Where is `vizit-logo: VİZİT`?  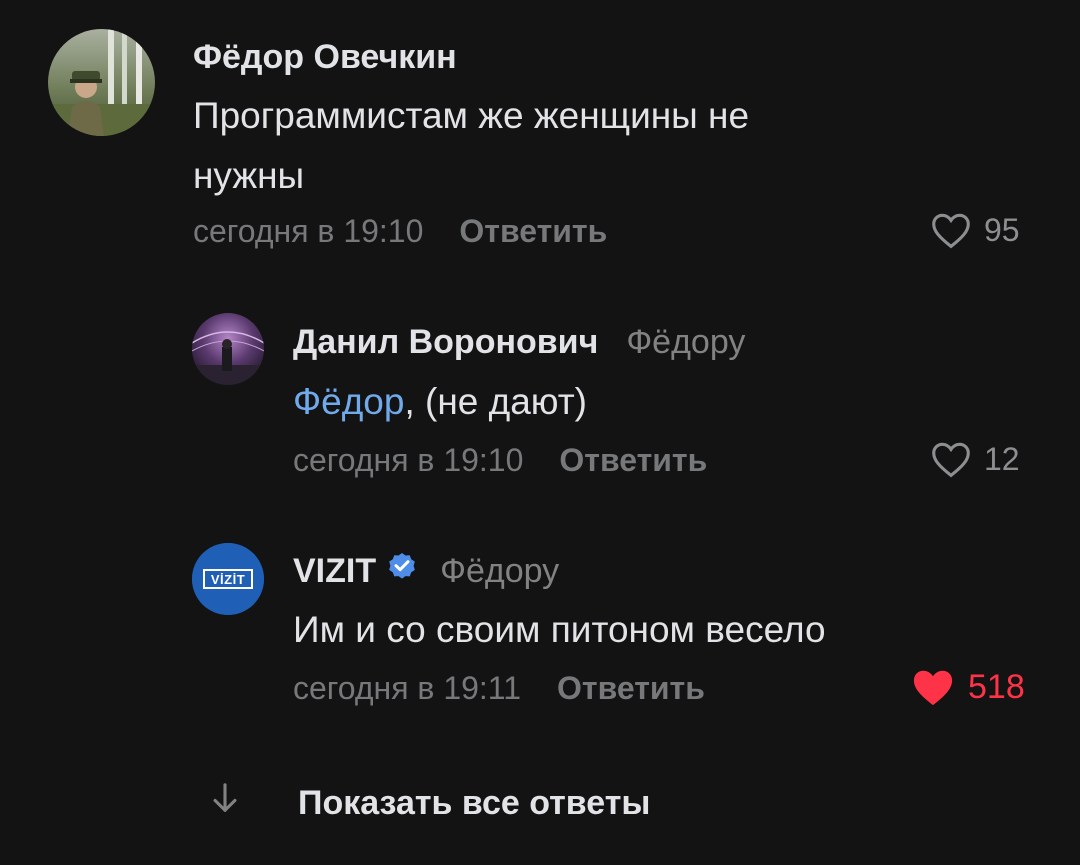
vizit-logo: VİZİT is located at coordinates (228, 579).